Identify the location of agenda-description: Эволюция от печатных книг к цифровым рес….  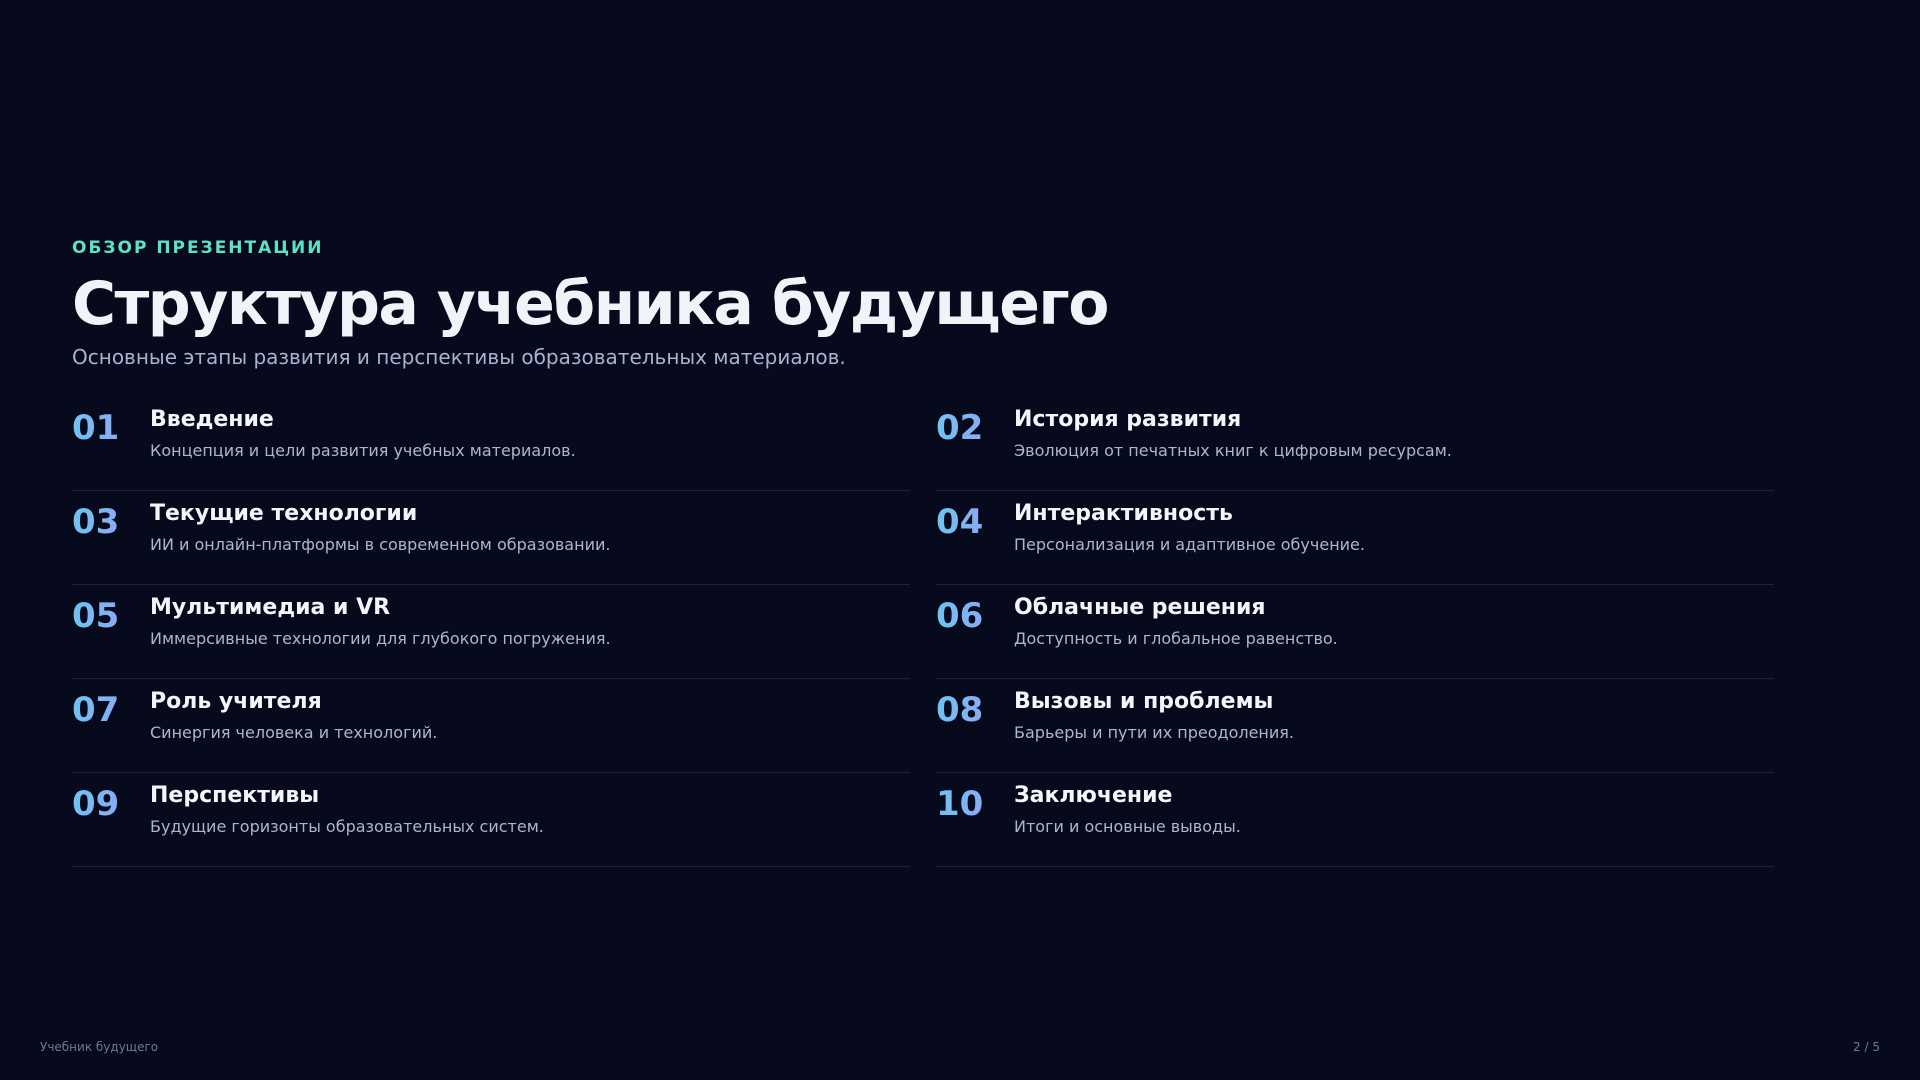
(1233, 450).